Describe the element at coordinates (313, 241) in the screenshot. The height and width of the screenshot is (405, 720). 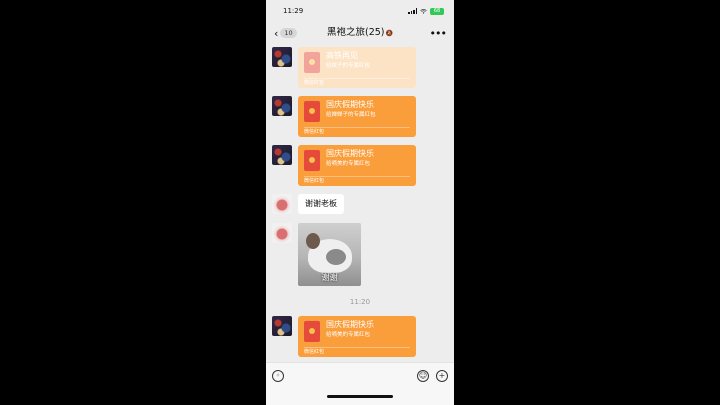
I see `dog-ear-shape` at that location.